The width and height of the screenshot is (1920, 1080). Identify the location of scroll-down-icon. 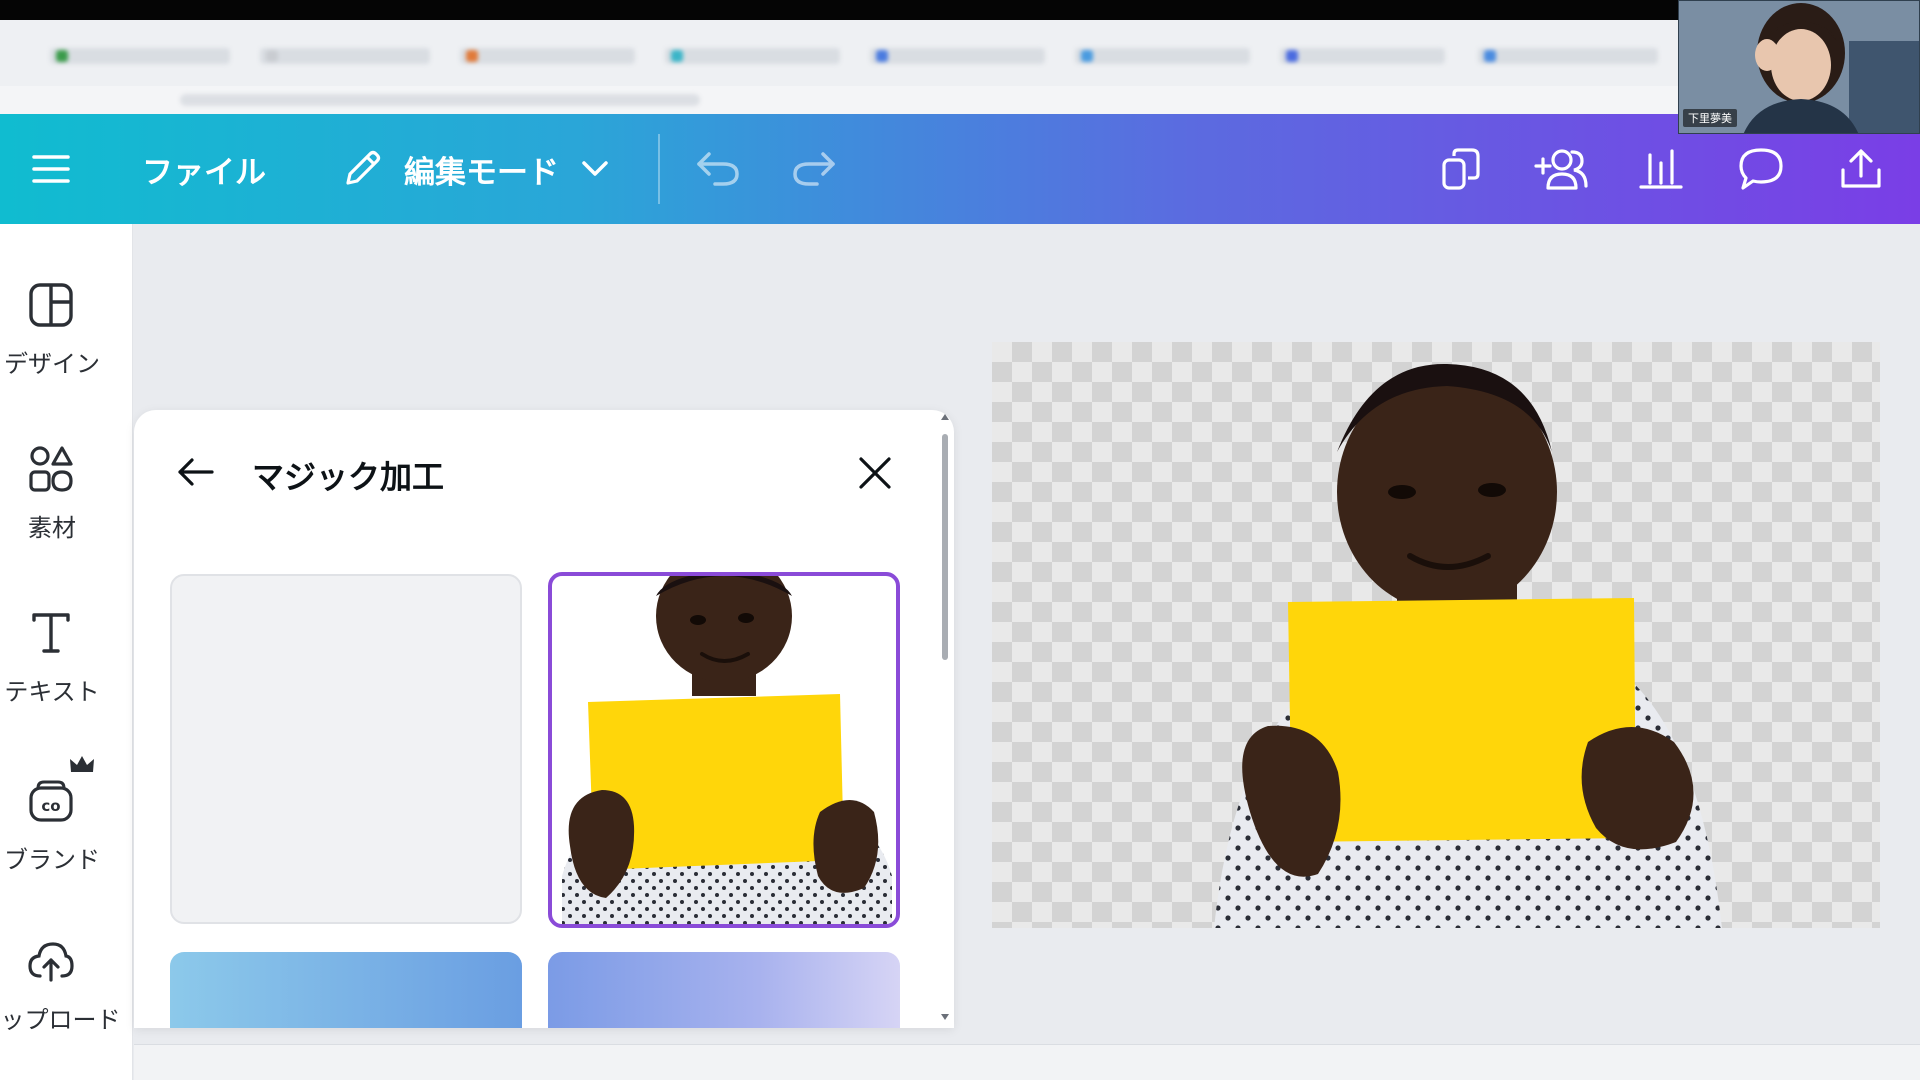
(945, 1017).